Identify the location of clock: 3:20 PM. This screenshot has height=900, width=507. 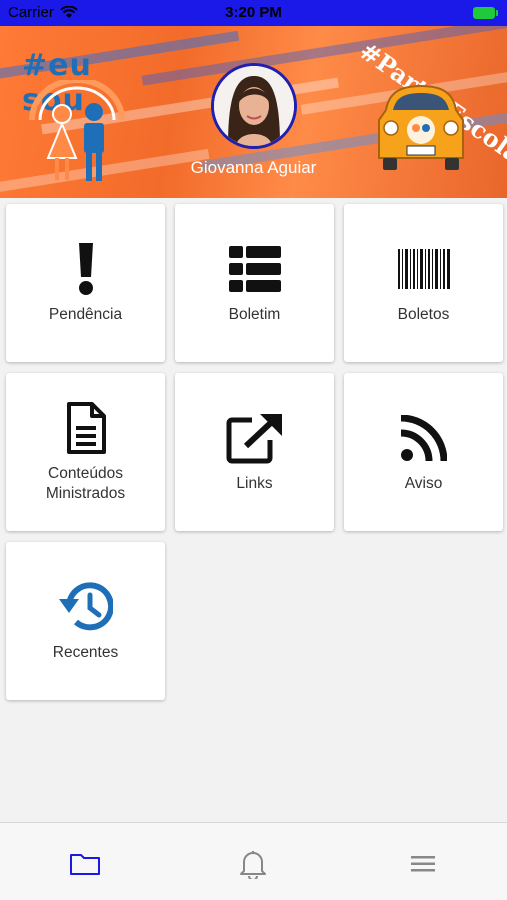
(253, 12).